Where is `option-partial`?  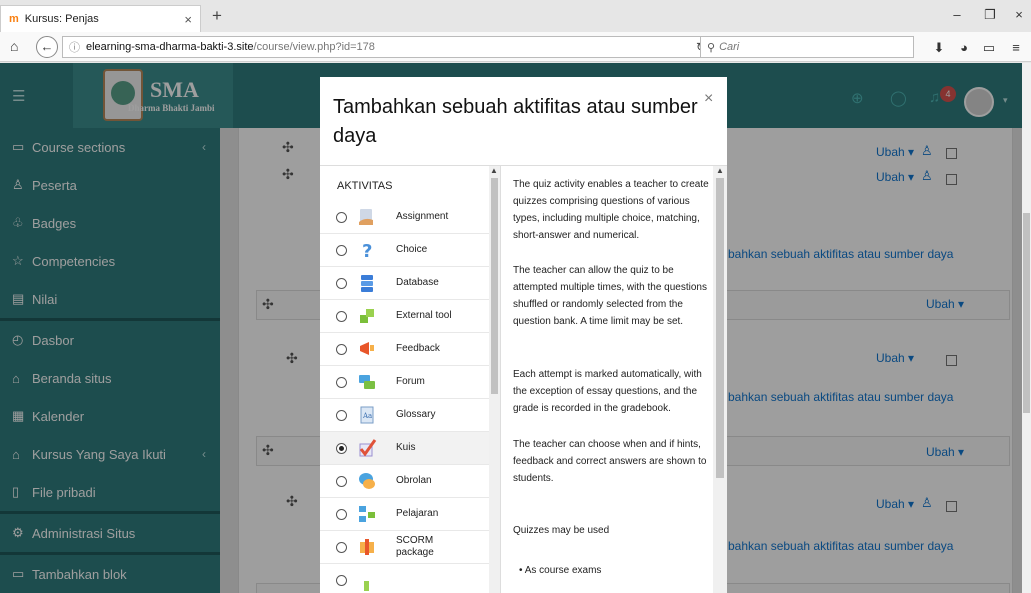 option-partial is located at coordinates (404, 578).